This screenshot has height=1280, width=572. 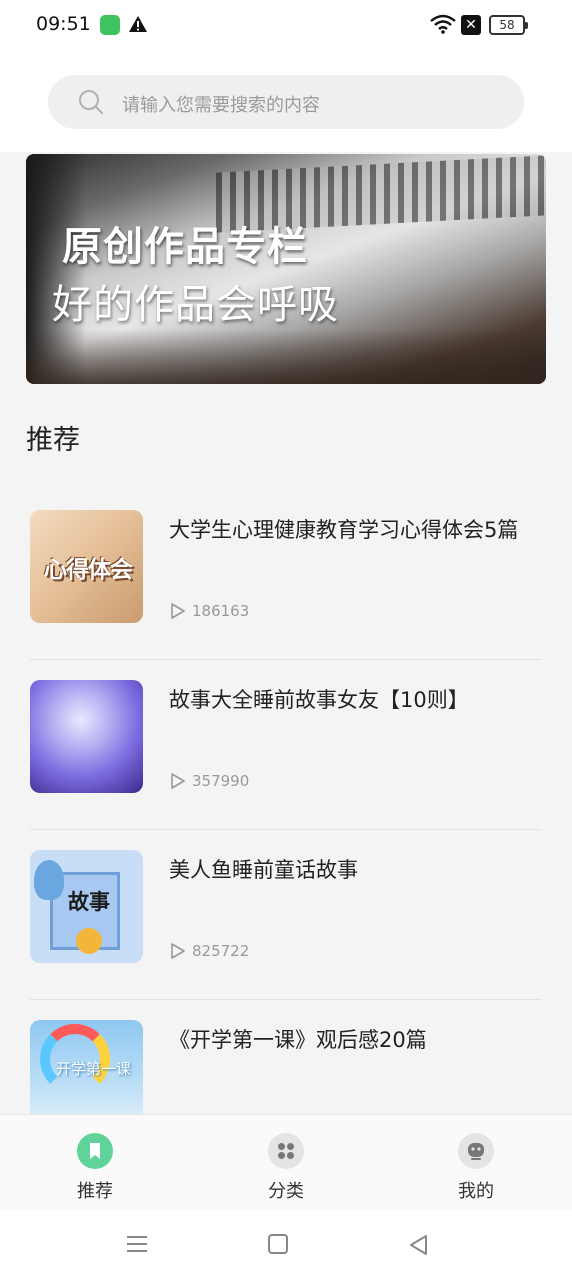 What do you see at coordinates (95, 1191) in the screenshot?
I see `tab-label: 推荐` at bounding box center [95, 1191].